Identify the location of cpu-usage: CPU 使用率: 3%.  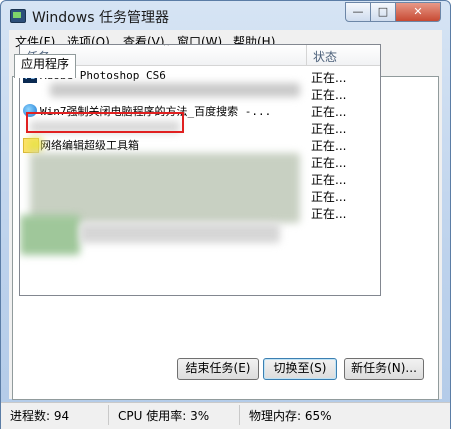
(164, 416).